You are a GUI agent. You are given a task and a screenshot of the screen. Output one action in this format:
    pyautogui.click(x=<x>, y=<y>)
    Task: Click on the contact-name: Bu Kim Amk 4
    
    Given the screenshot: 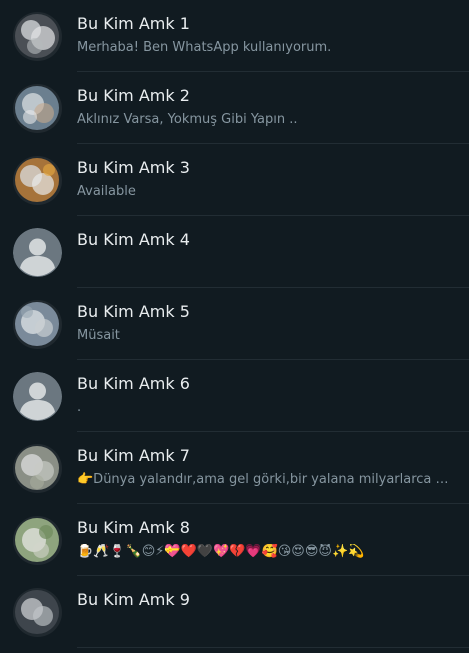 What is the action you would take?
    pyautogui.click(x=133, y=239)
    